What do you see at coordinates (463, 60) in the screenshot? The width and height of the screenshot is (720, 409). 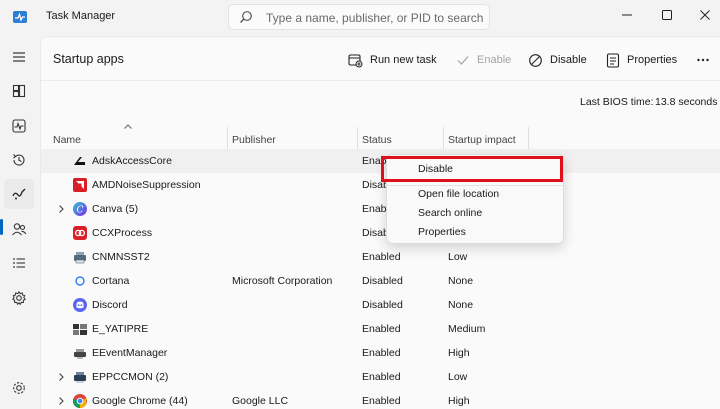 I see `checkmark-icon` at bounding box center [463, 60].